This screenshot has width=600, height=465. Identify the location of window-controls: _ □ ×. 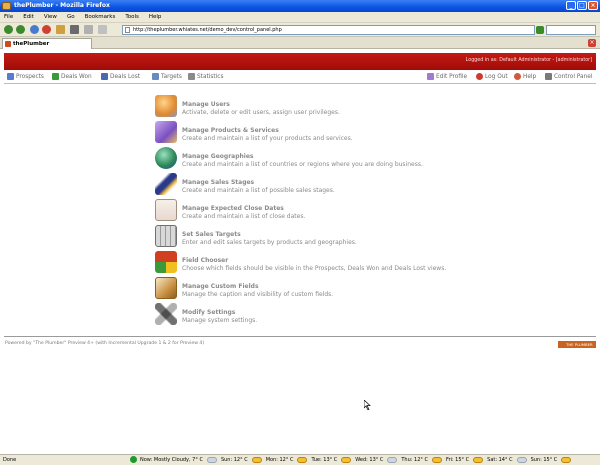
(582, 5).